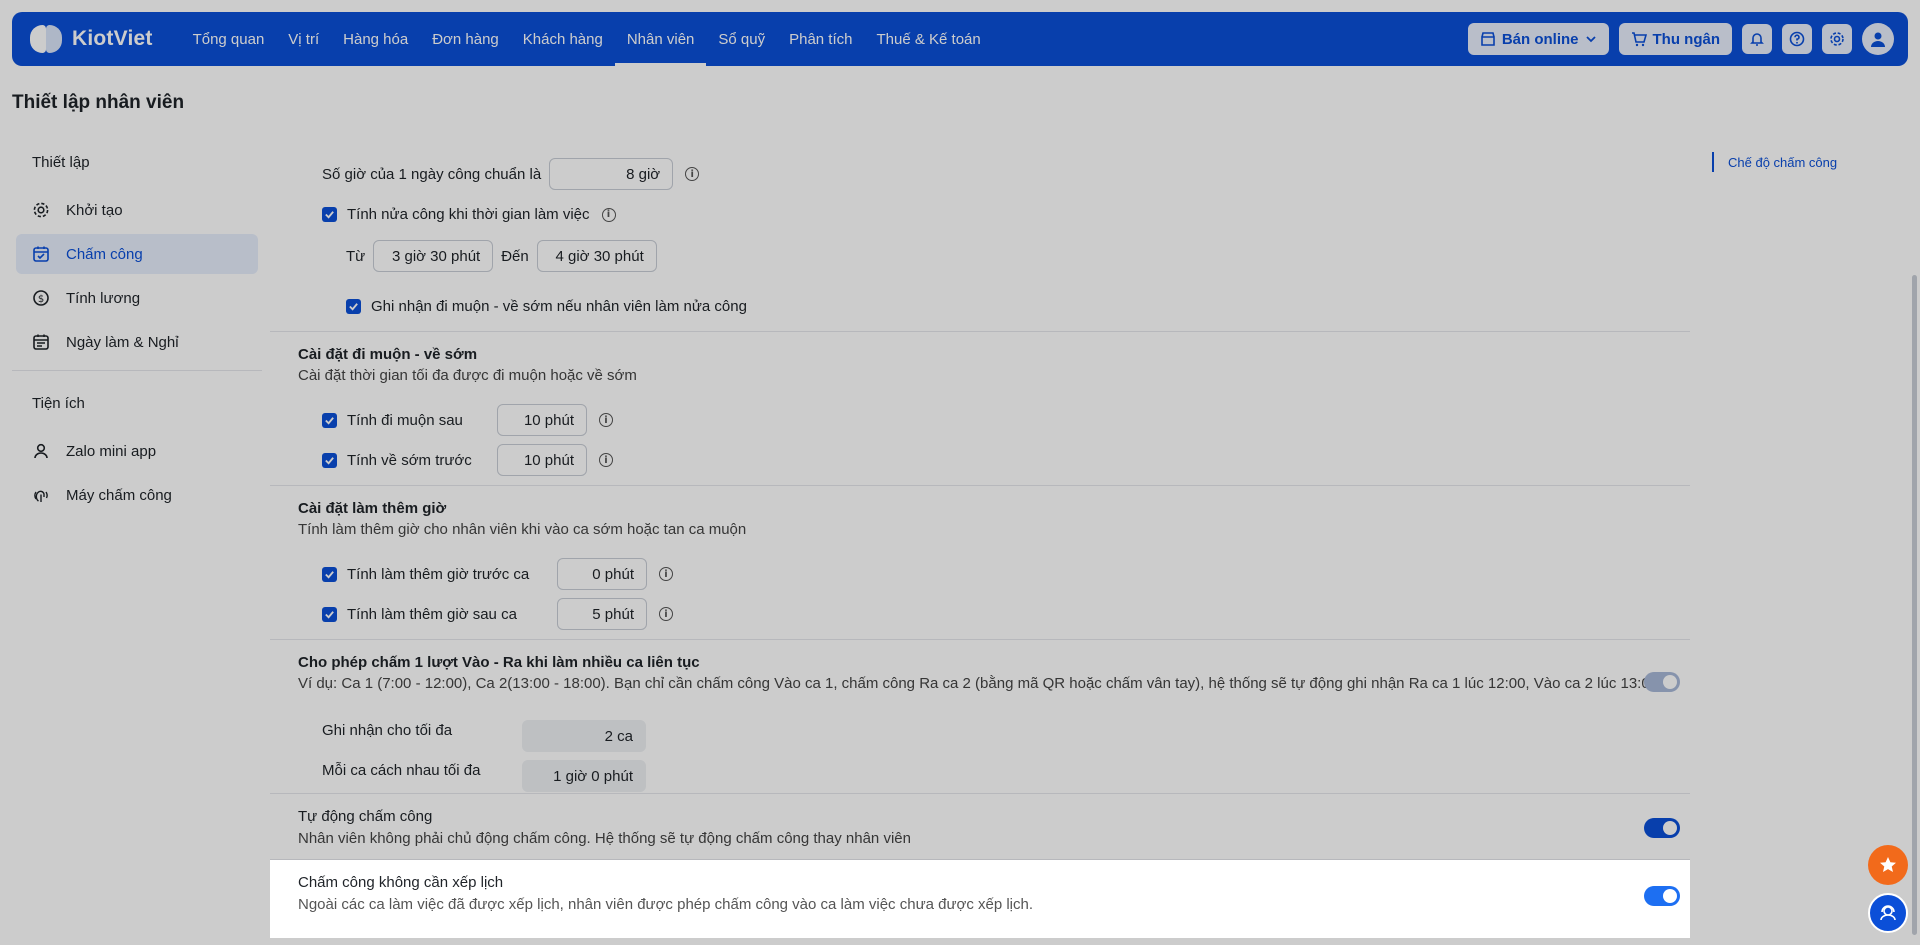 The width and height of the screenshot is (1920, 945). Describe the element at coordinates (229, 39) in the screenshot. I see `nav-item-overview: Tổng quan` at that location.